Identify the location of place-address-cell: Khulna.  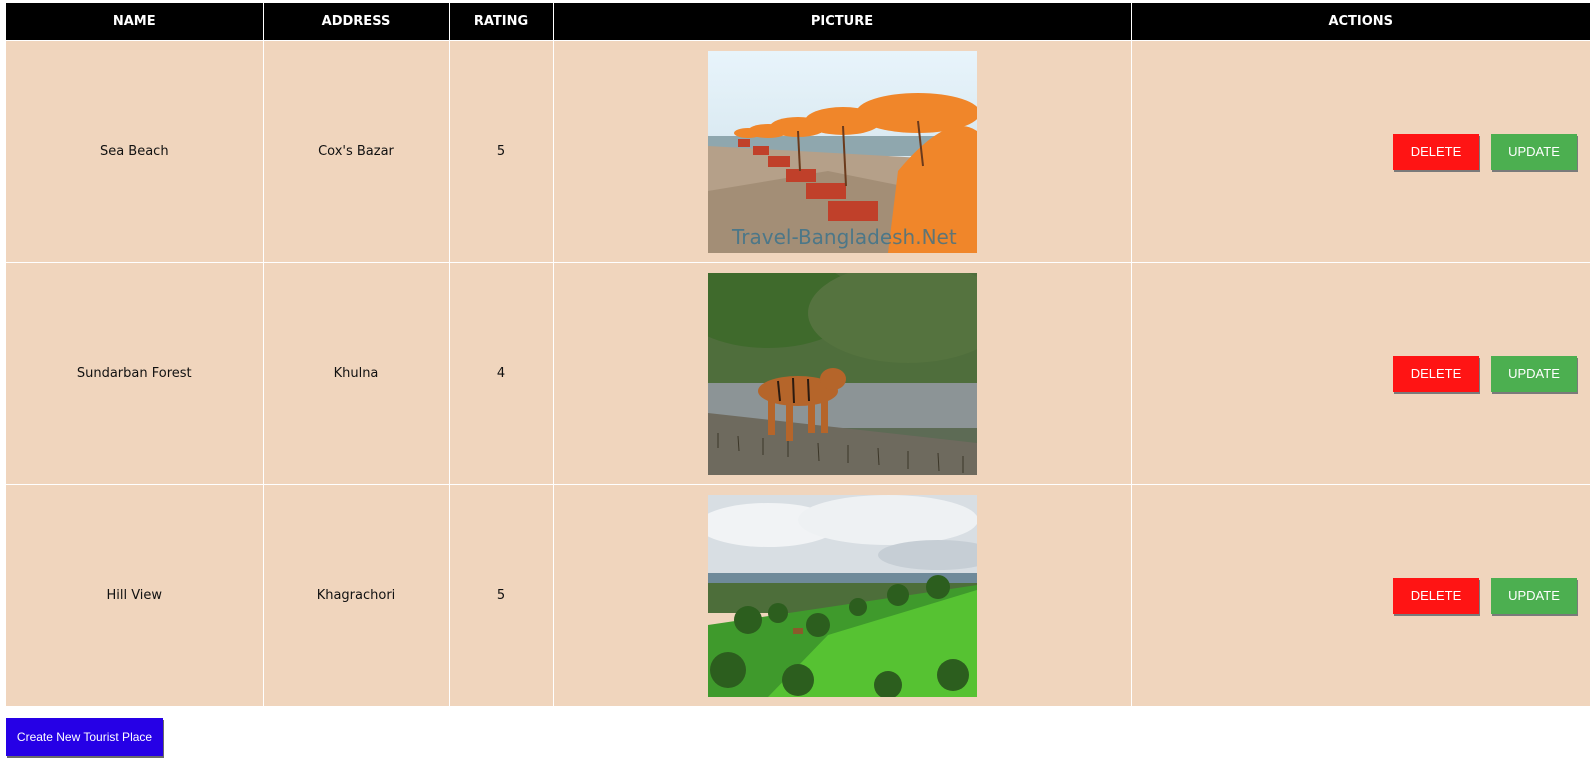
(356, 373).